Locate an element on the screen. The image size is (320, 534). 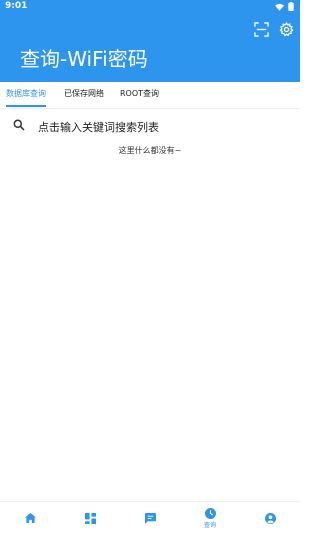
tab-saved-networks: 已保存网络 is located at coordinates (84, 94).